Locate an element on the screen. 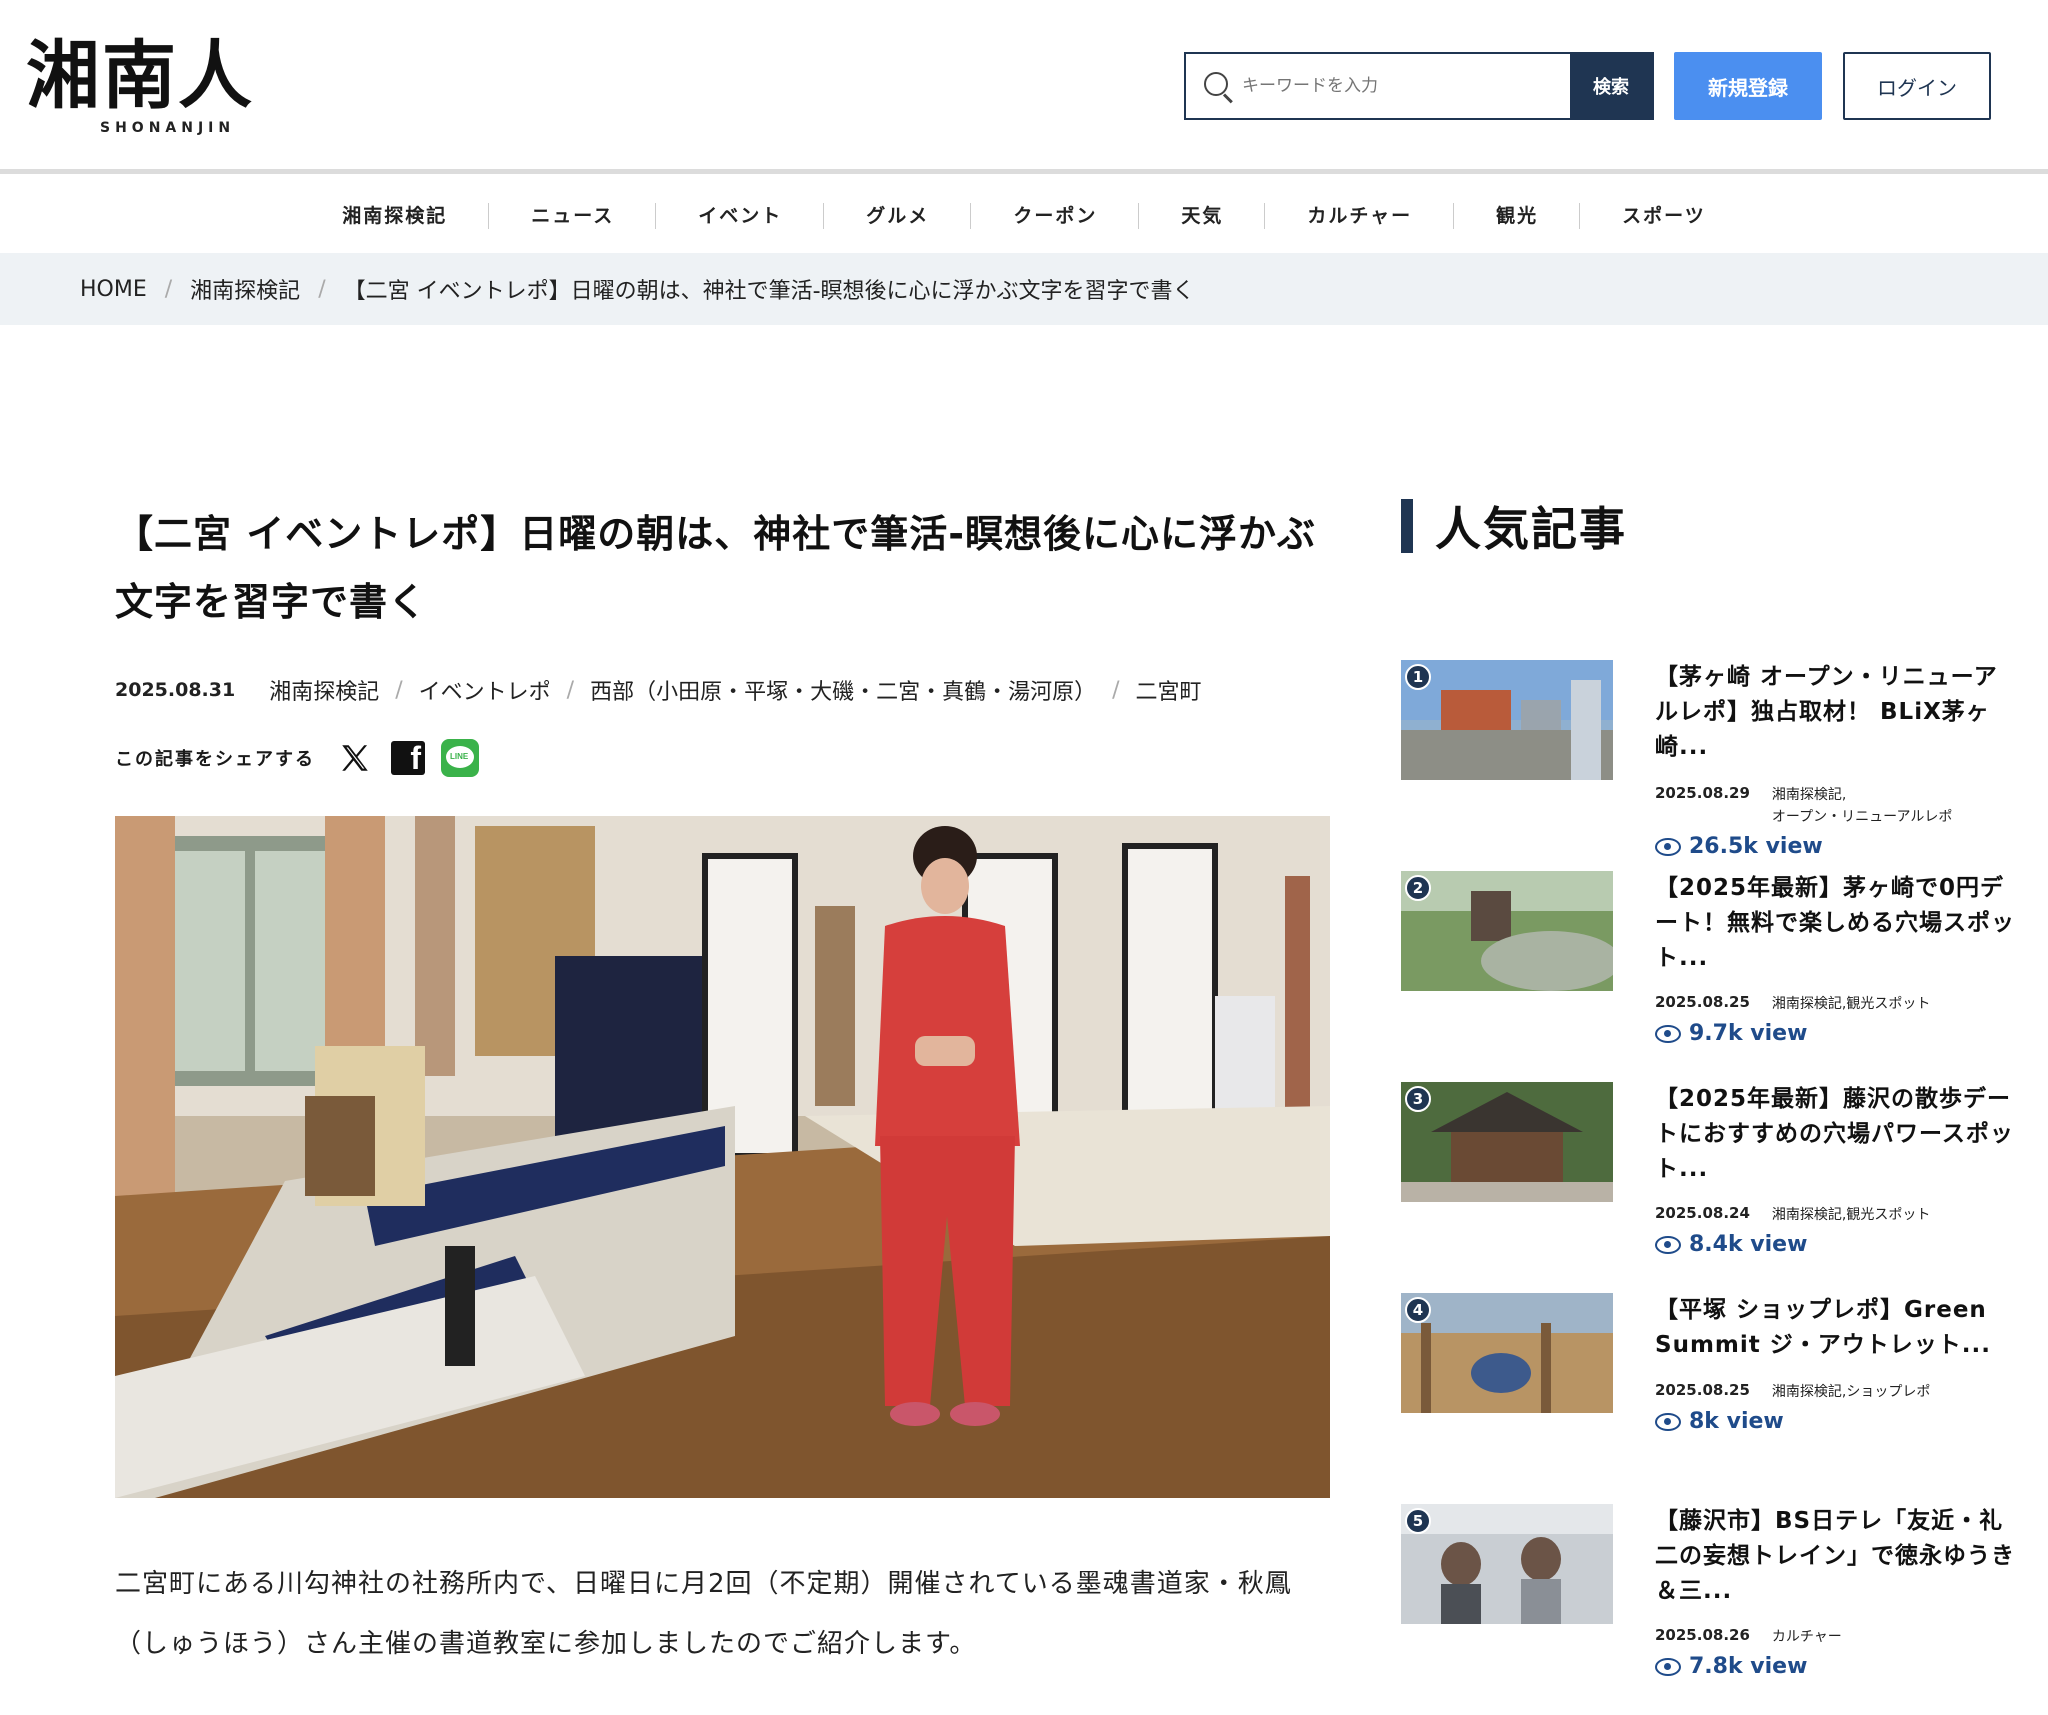 This screenshot has width=2048, height=1715. article-date: 2025.08.31 is located at coordinates (175, 690).